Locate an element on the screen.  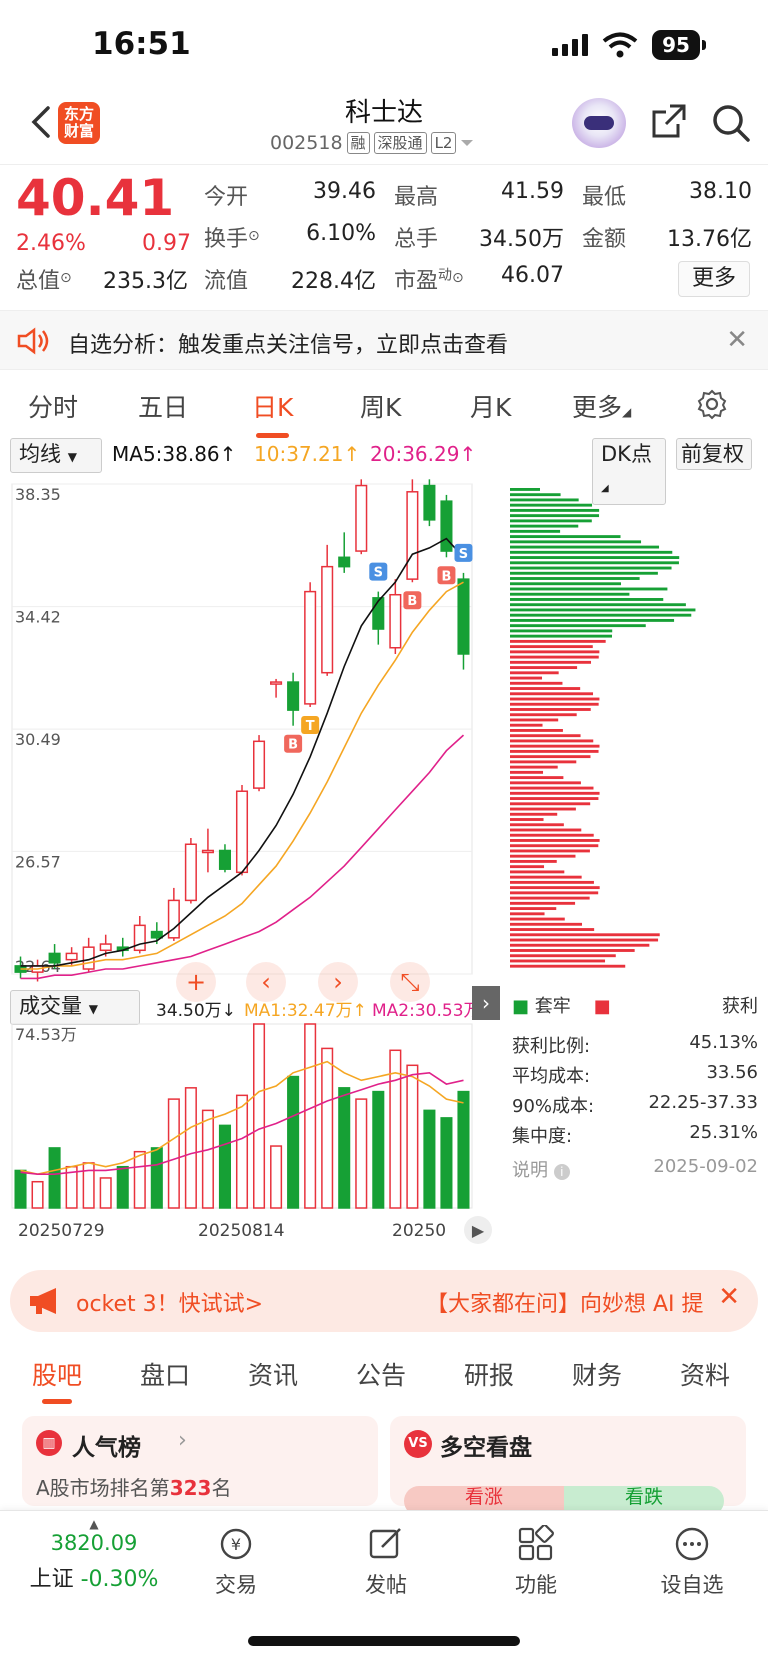
tab-more: 更多◢ is located at coordinates (601, 406).